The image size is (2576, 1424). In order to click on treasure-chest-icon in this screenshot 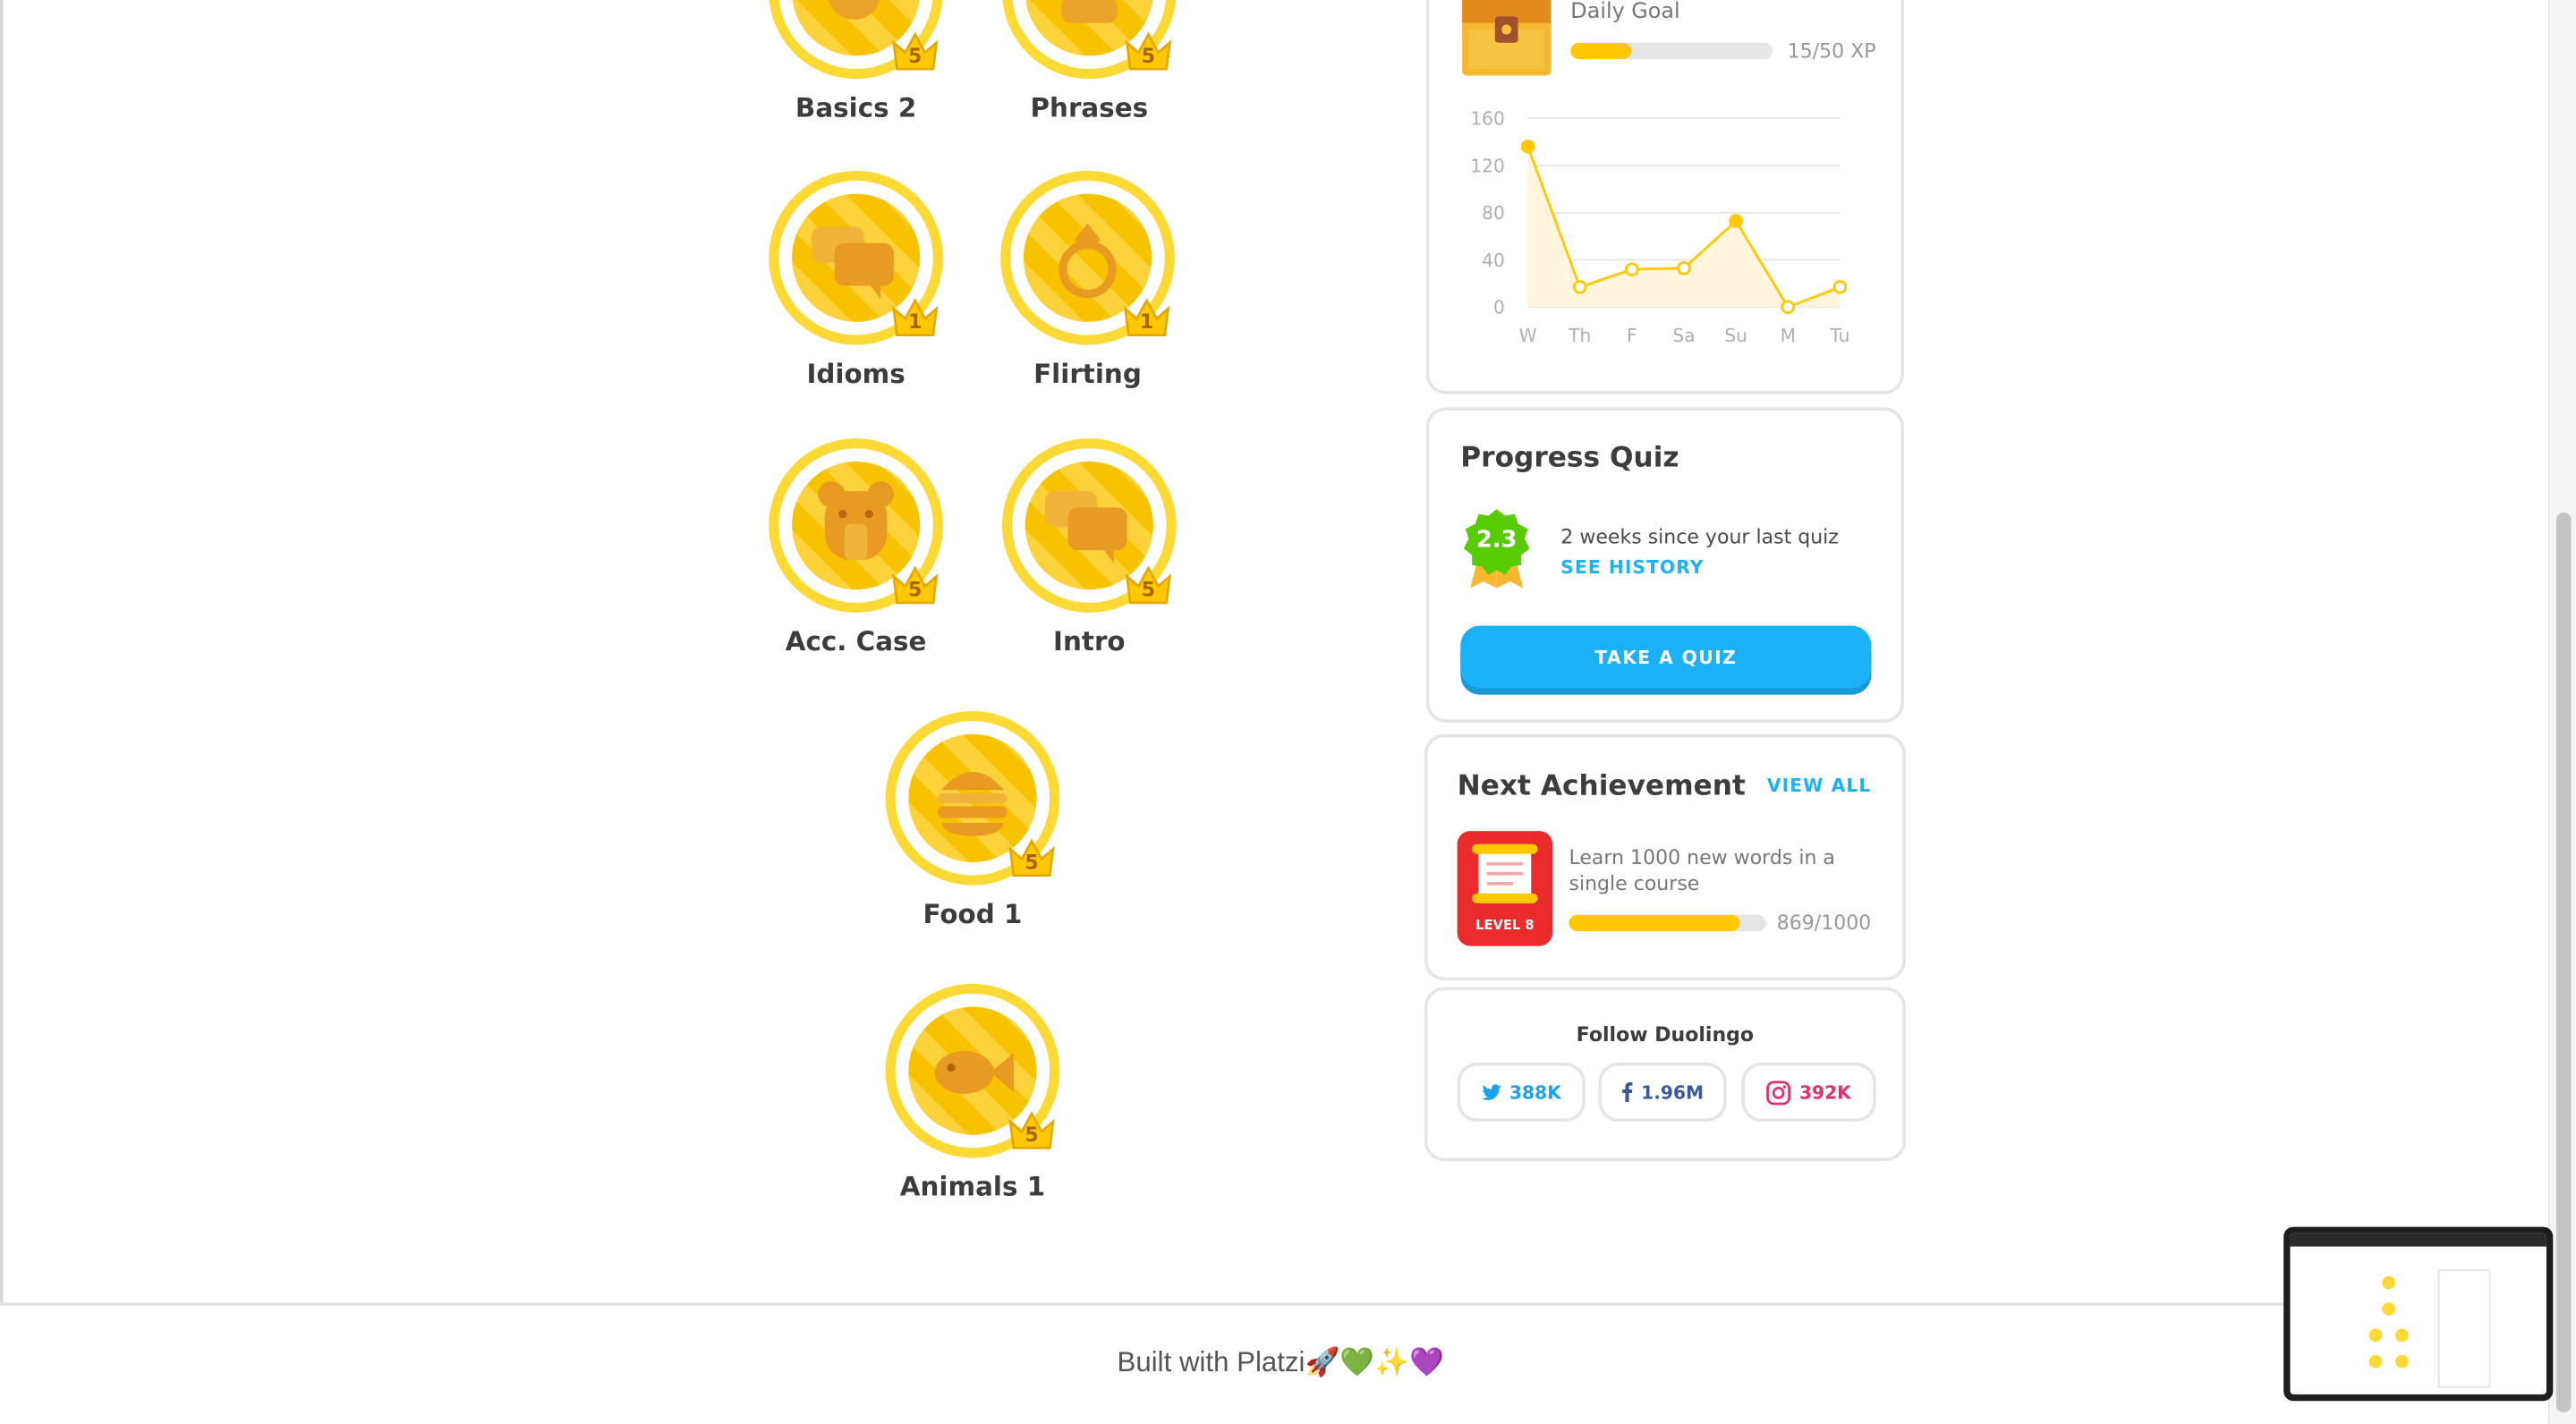, I will do `click(1507, 38)`.